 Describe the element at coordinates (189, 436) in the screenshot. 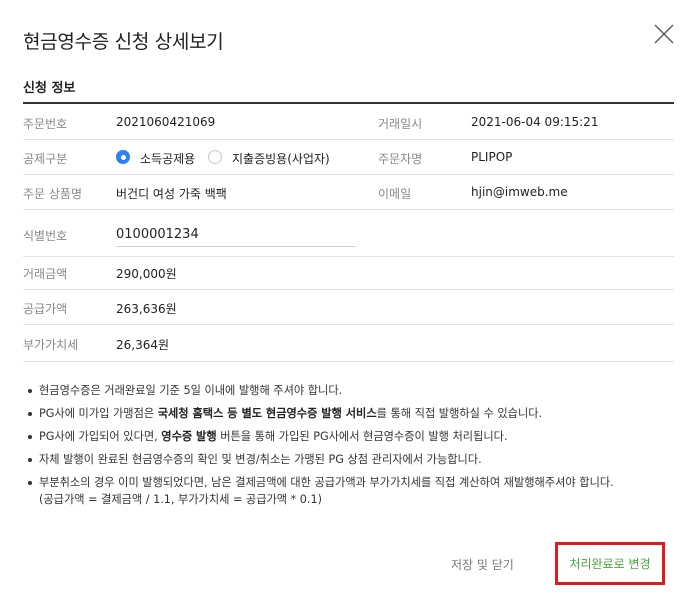

I see `note-emphasis: 영수증 발행` at that location.